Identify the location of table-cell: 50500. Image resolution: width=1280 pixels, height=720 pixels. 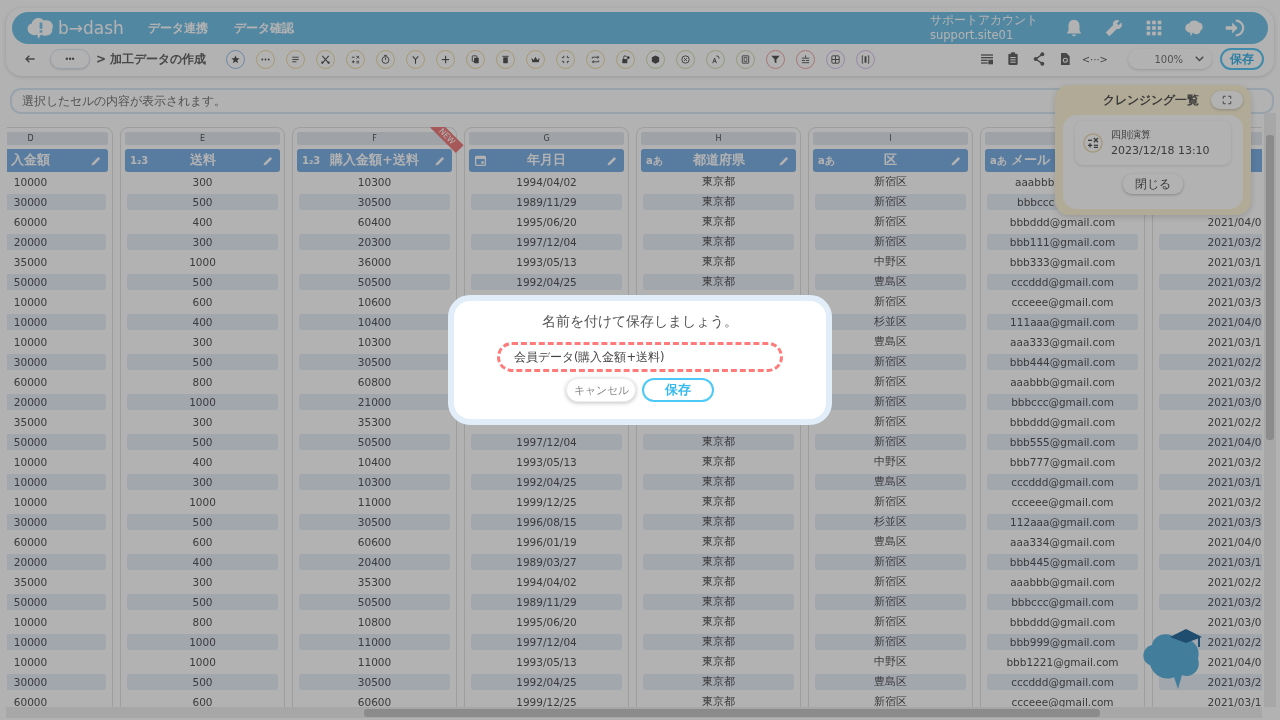
(374, 442).